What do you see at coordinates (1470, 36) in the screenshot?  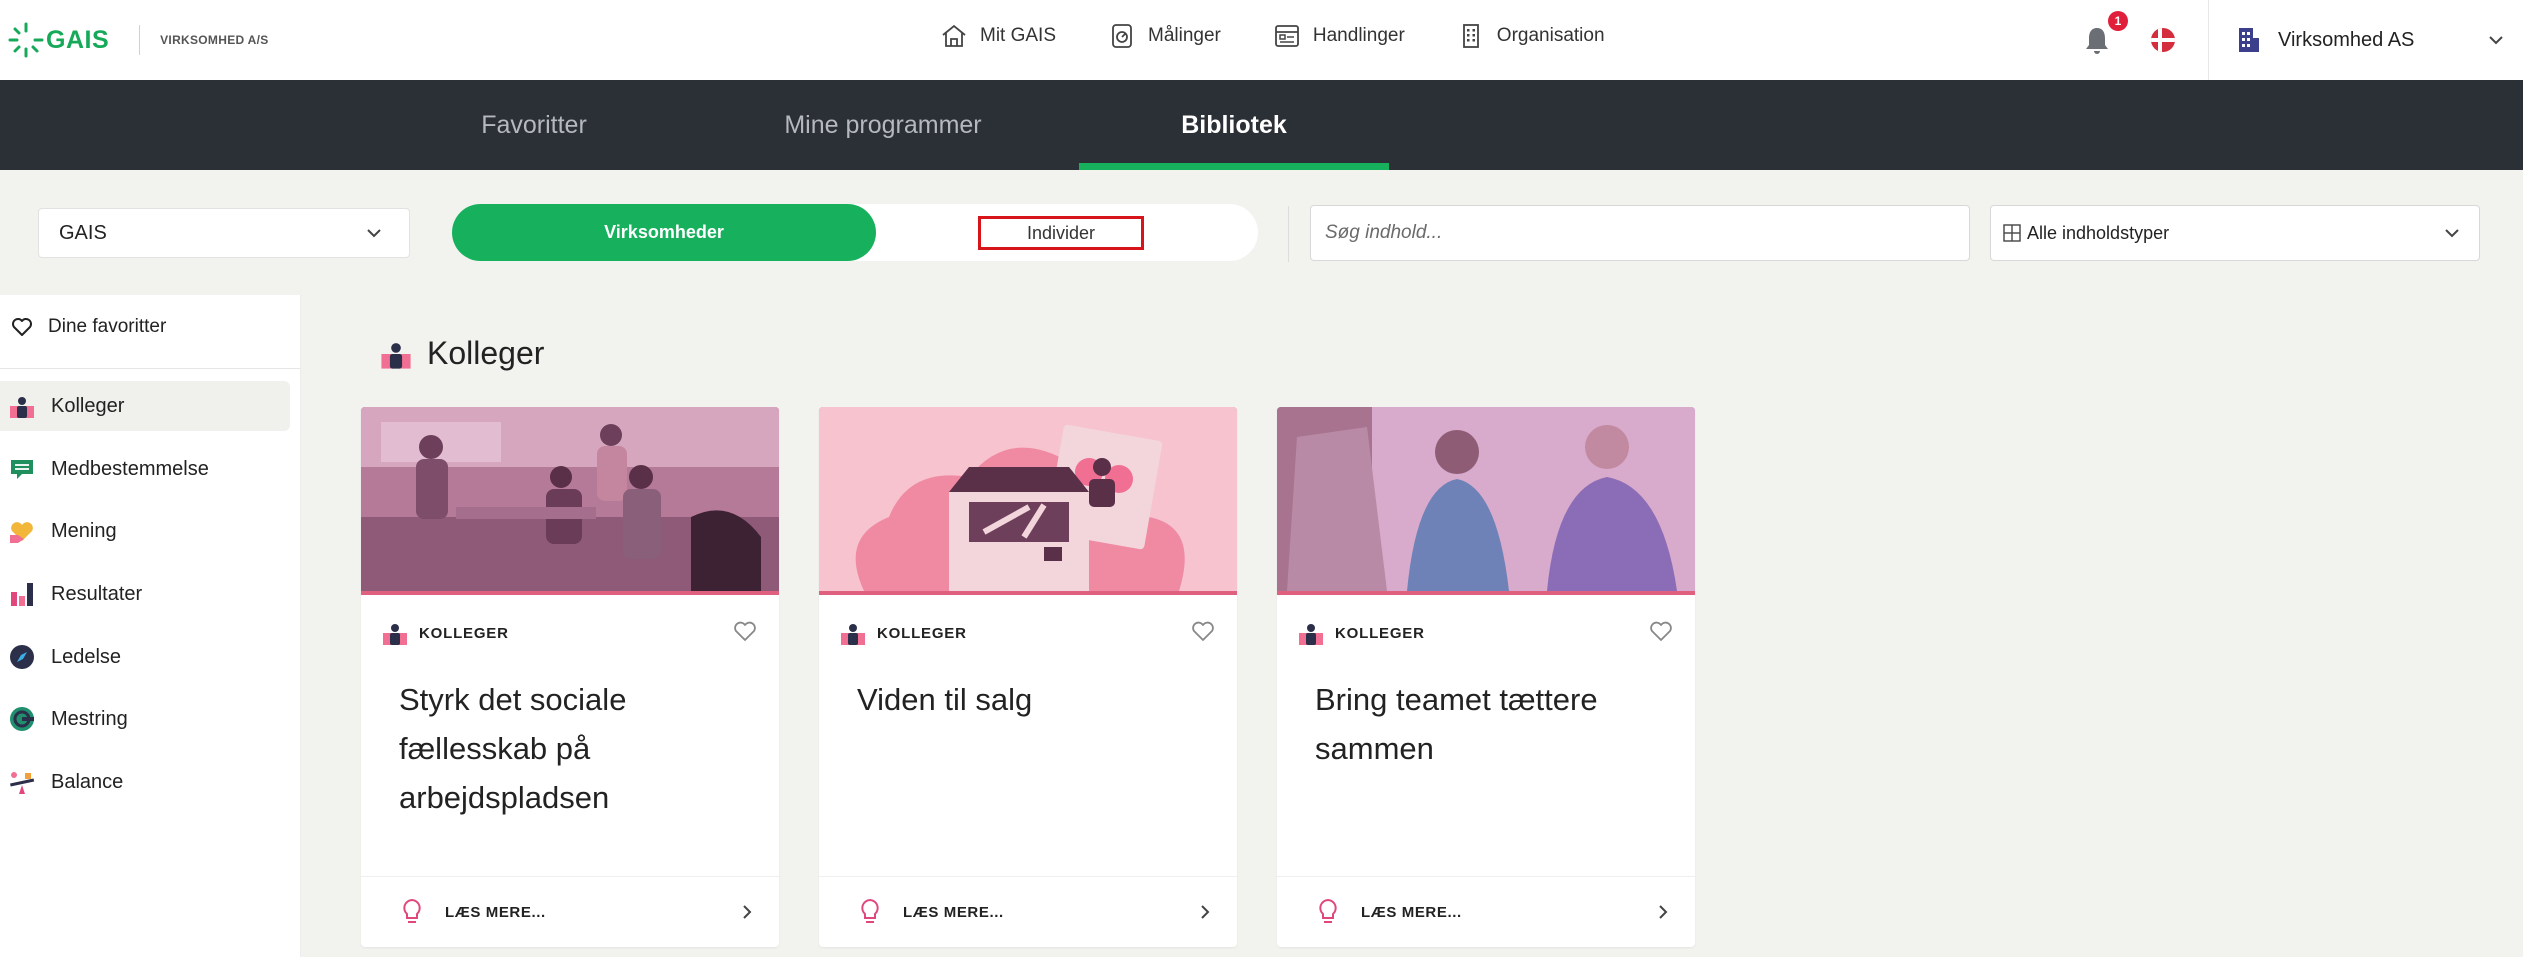 I see `building-icon` at bounding box center [1470, 36].